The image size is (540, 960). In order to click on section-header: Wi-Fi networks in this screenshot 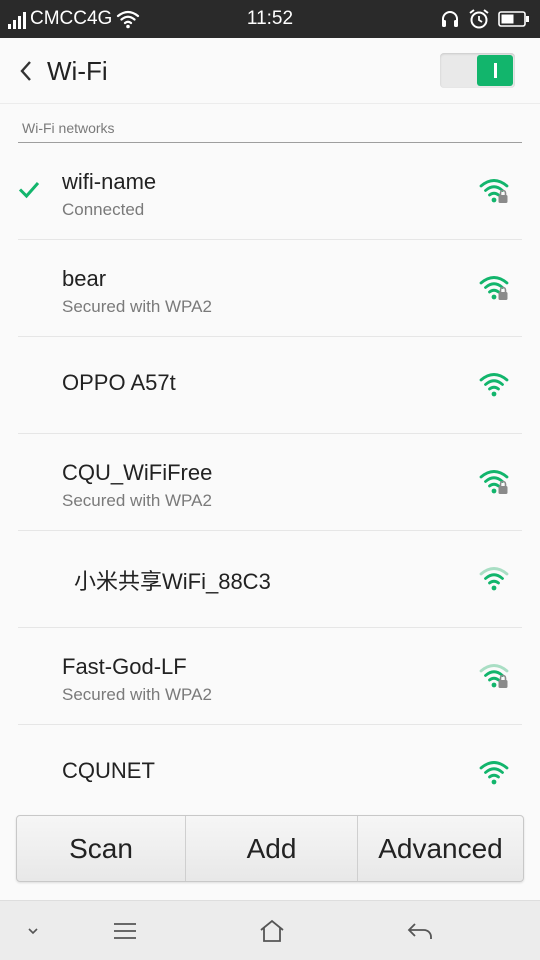, I will do `click(270, 123)`.